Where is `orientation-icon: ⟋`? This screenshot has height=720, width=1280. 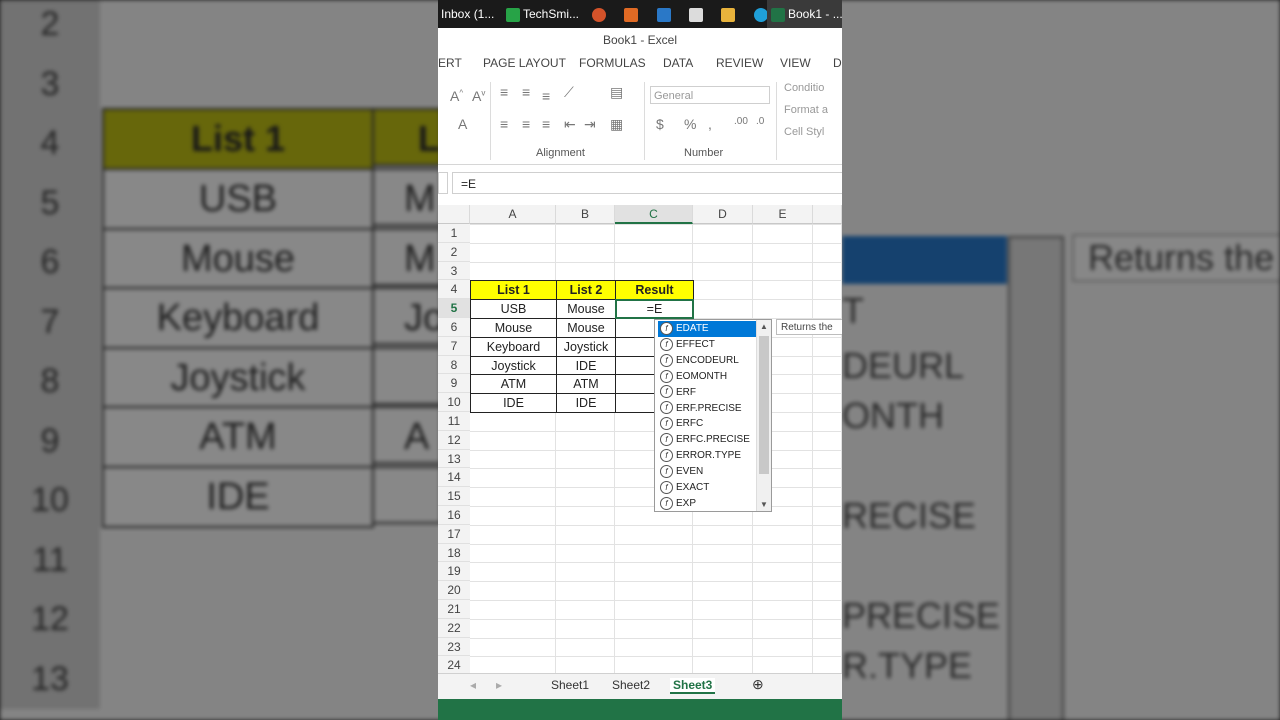
orientation-icon: ⟋ is located at coordinates (569, 92).